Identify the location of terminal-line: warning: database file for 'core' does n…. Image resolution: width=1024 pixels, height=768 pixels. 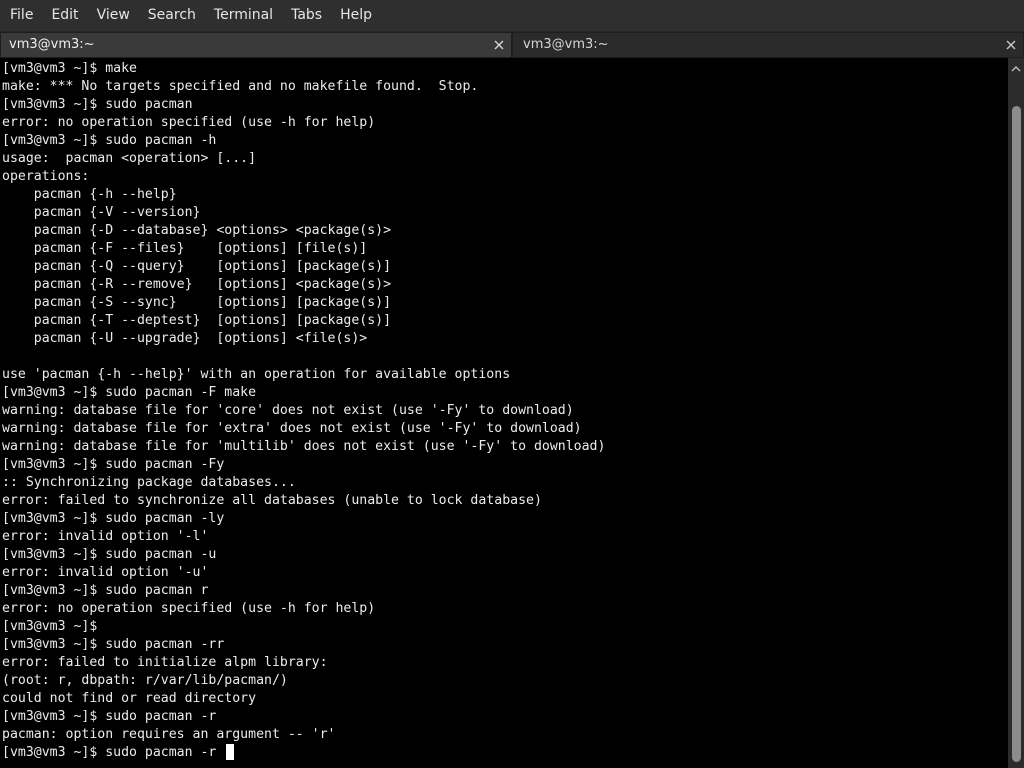
(288, 410).